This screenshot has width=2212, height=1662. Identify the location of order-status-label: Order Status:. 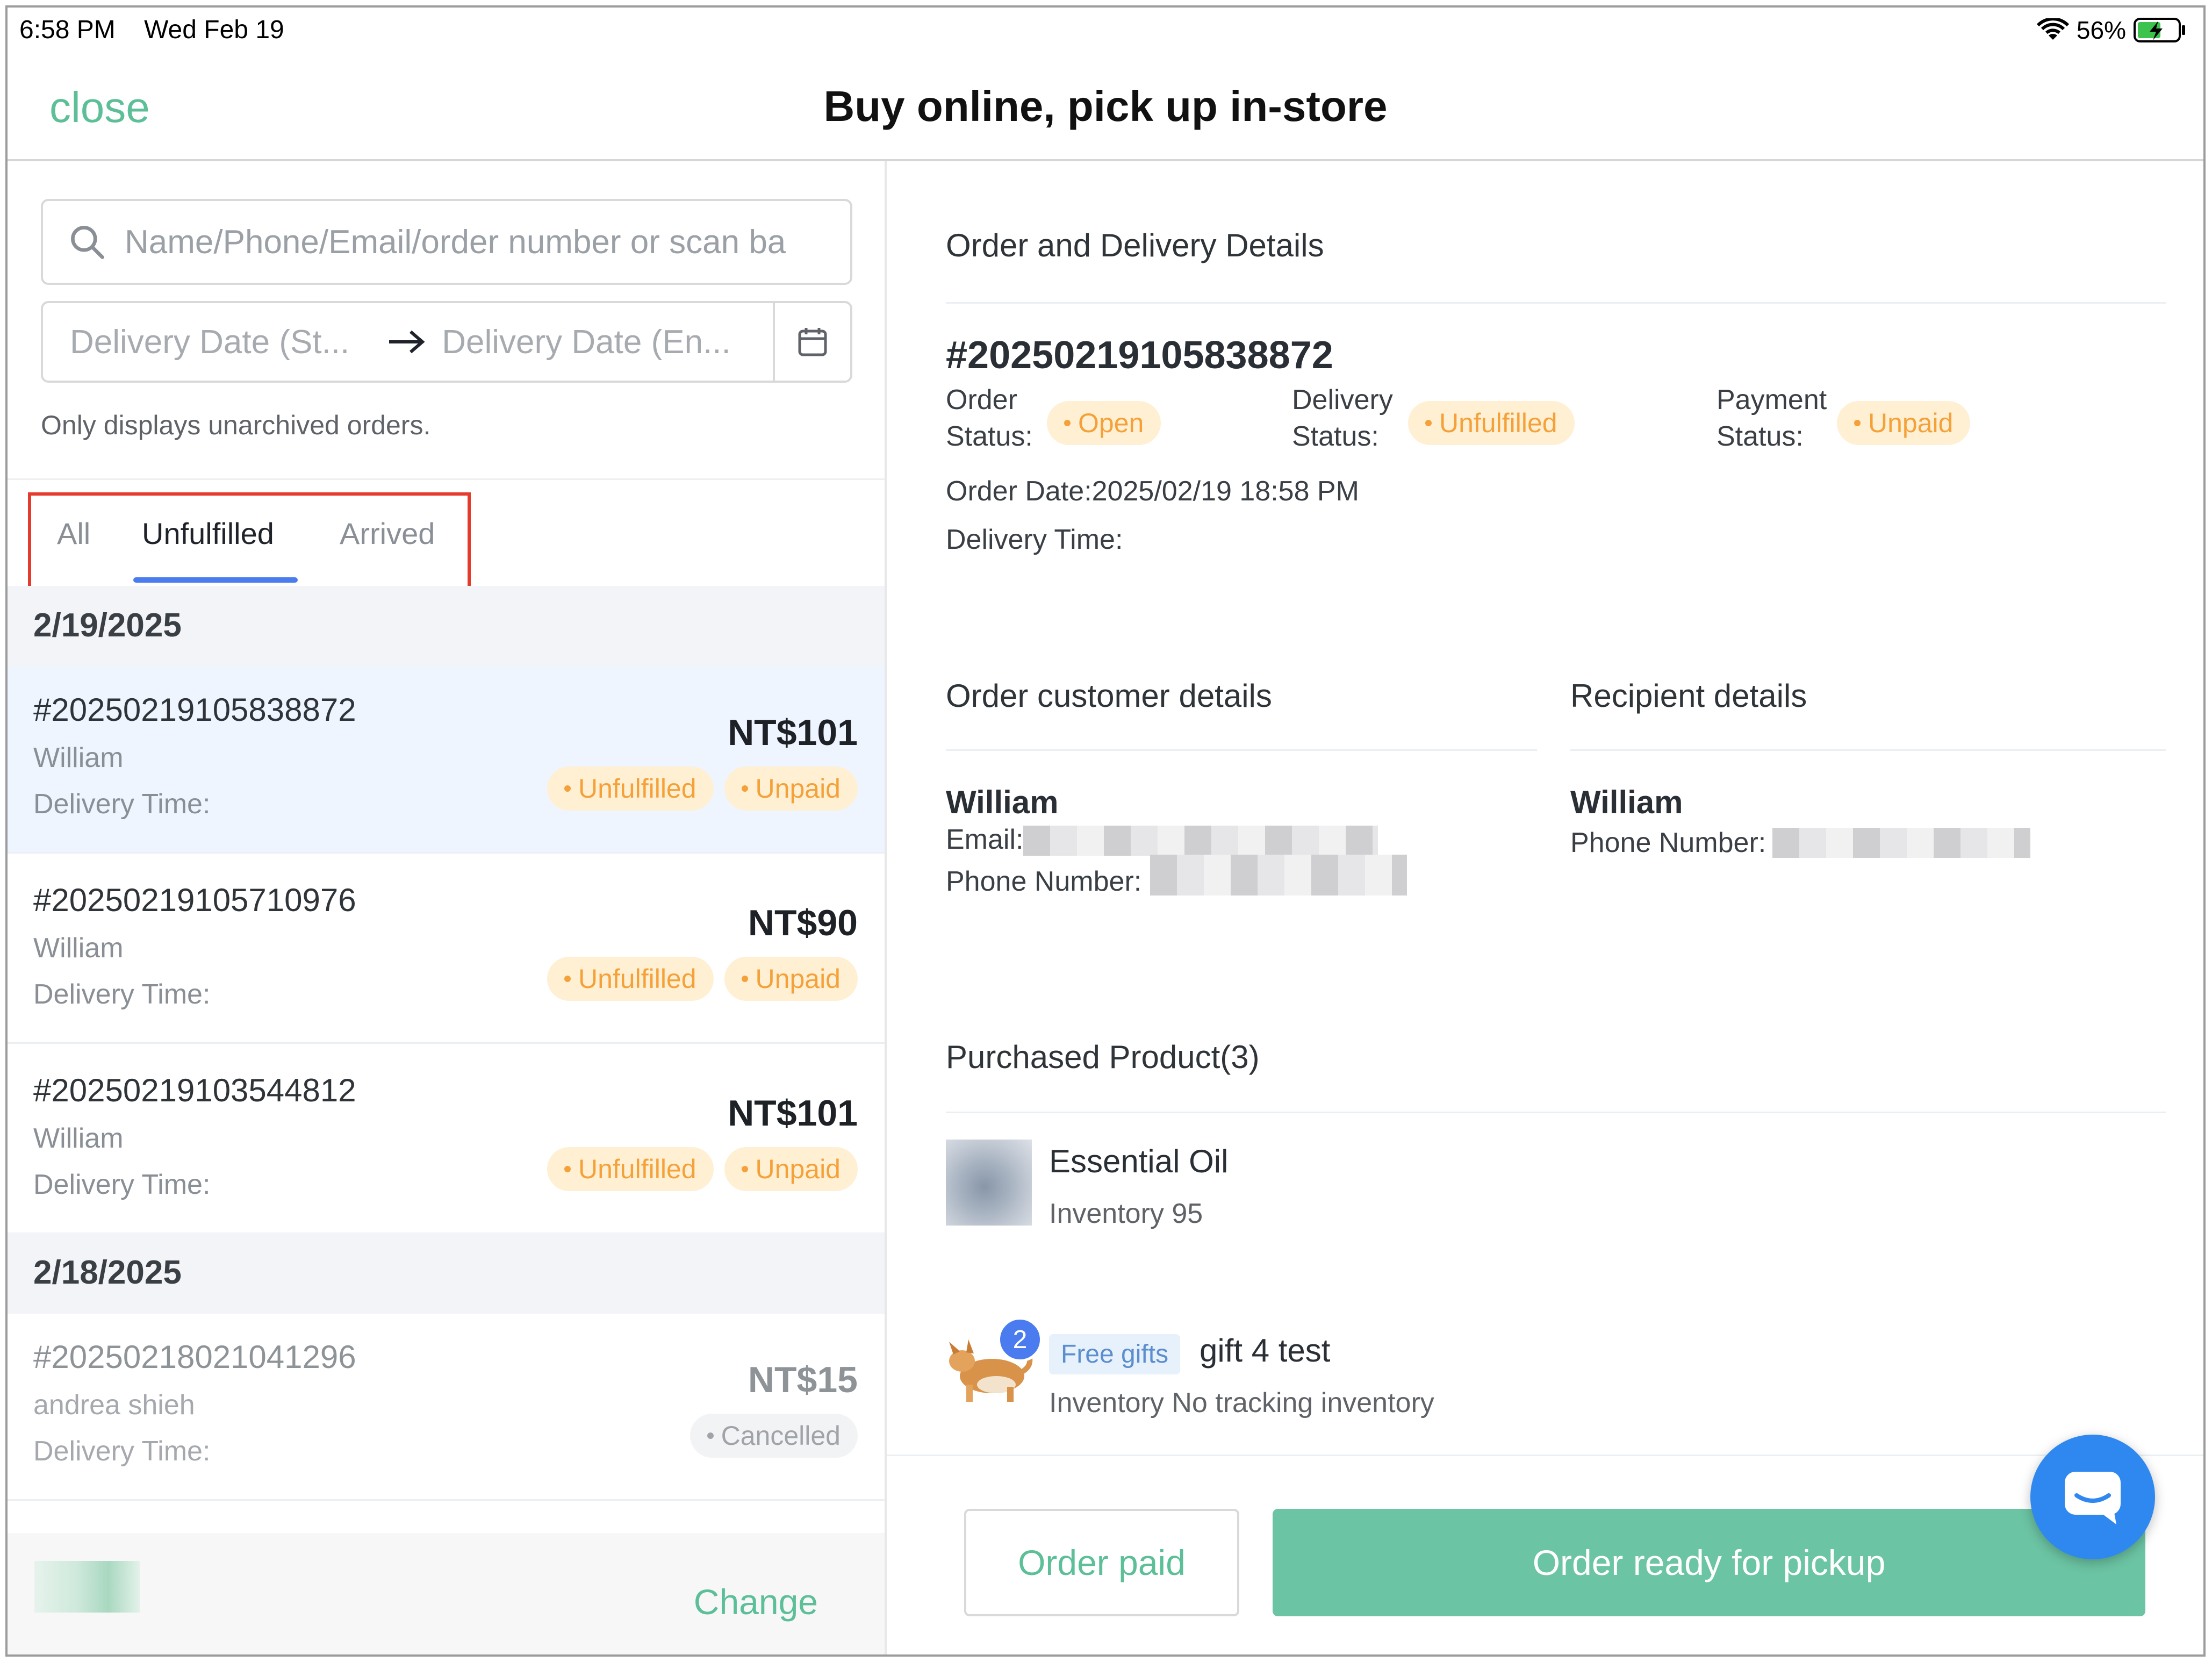
(989, 418).